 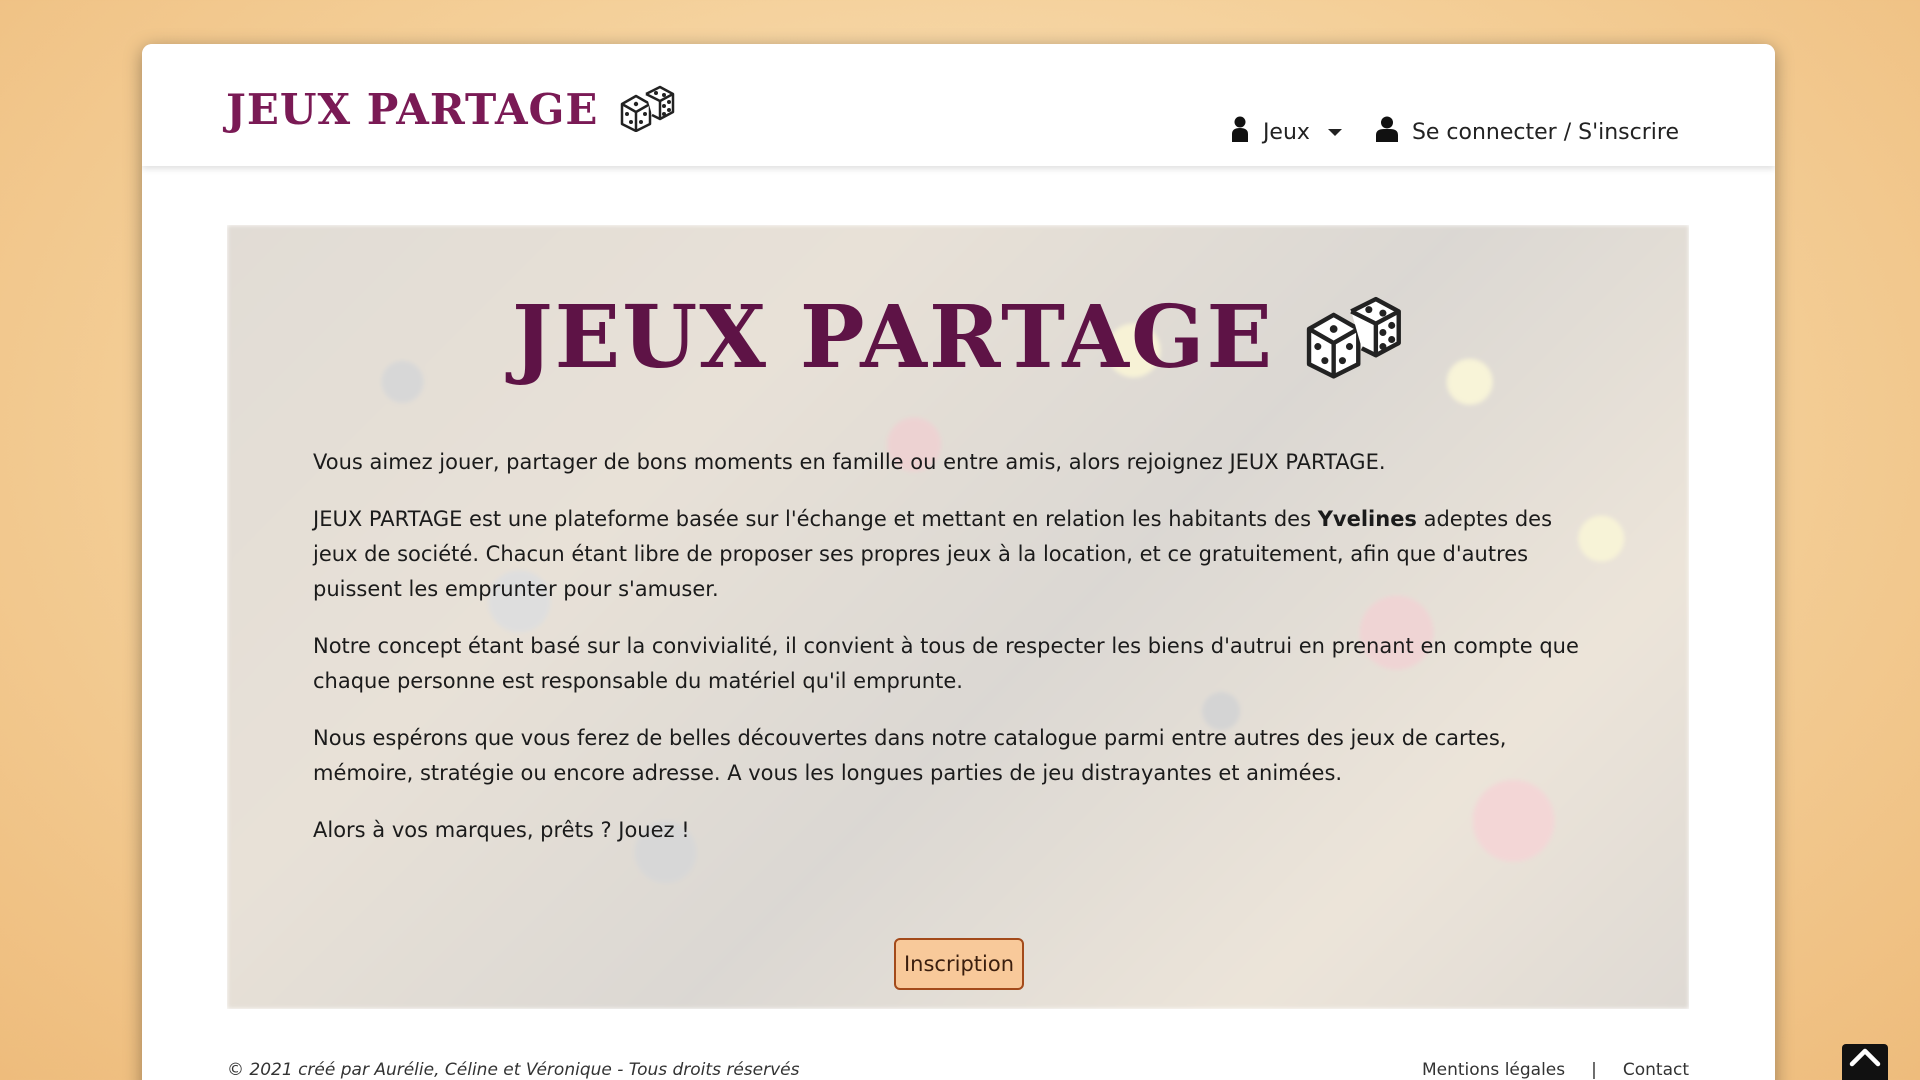 What do you see at coordinates (1493, 1070) in the screenshot?
I see `legal-notice-link: Mentions légales` at bounding box center [1493, 1070].